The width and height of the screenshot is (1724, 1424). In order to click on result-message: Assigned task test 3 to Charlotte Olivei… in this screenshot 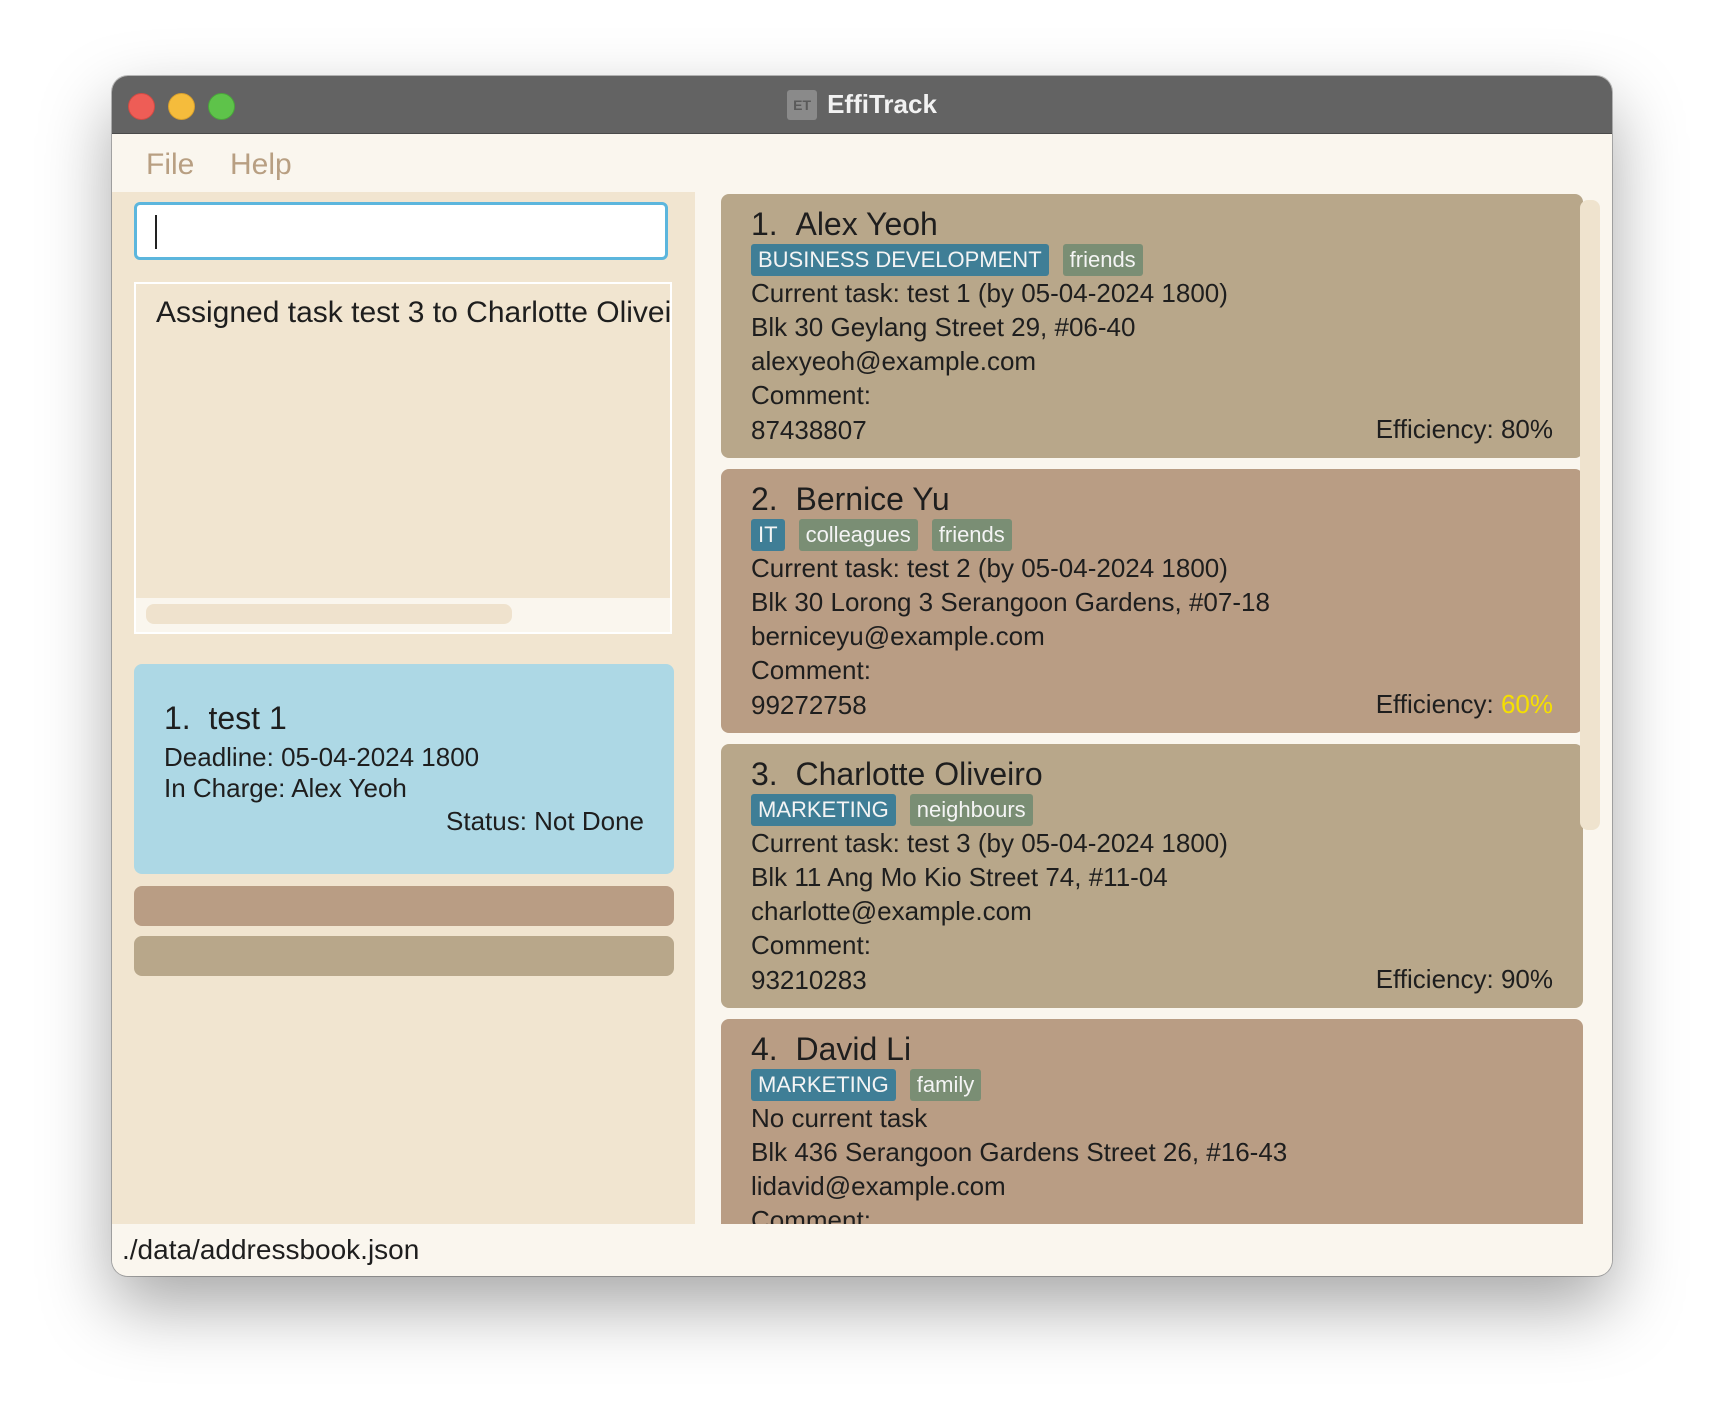, I will do `click(414, 312)`.